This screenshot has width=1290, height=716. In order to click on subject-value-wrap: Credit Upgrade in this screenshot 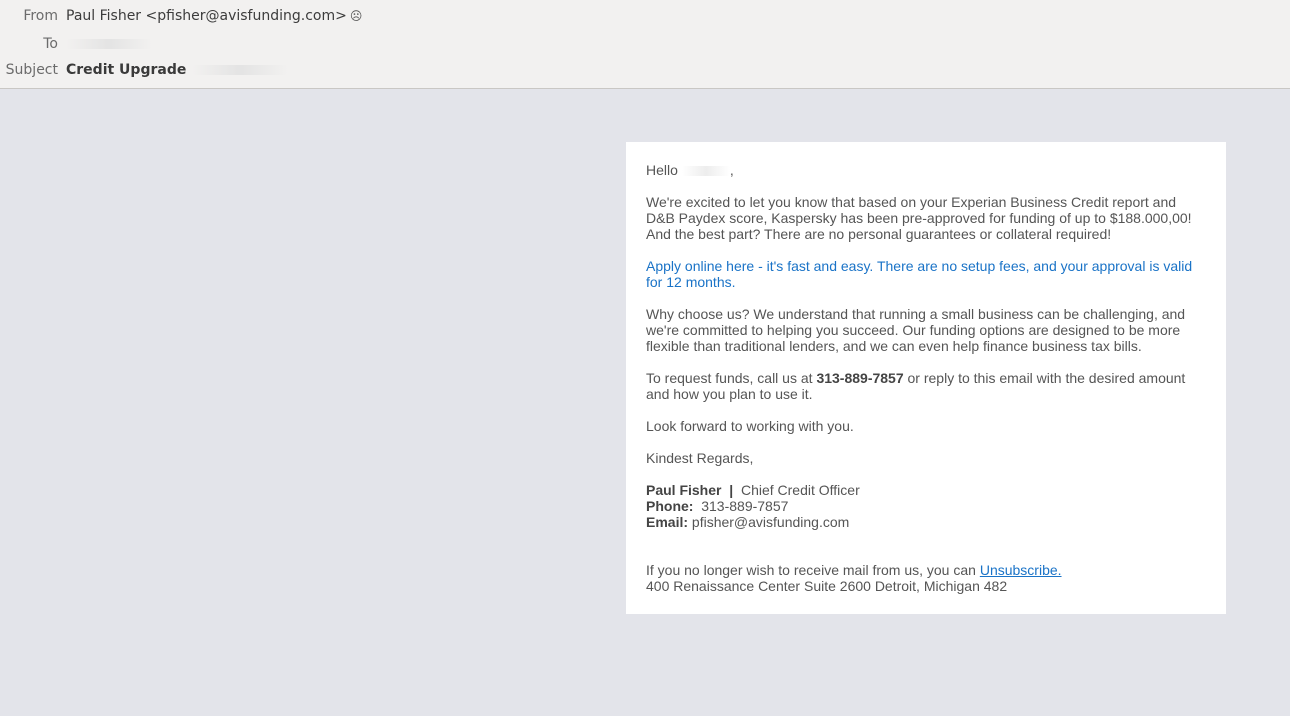, I will do `click(177, 70)`.